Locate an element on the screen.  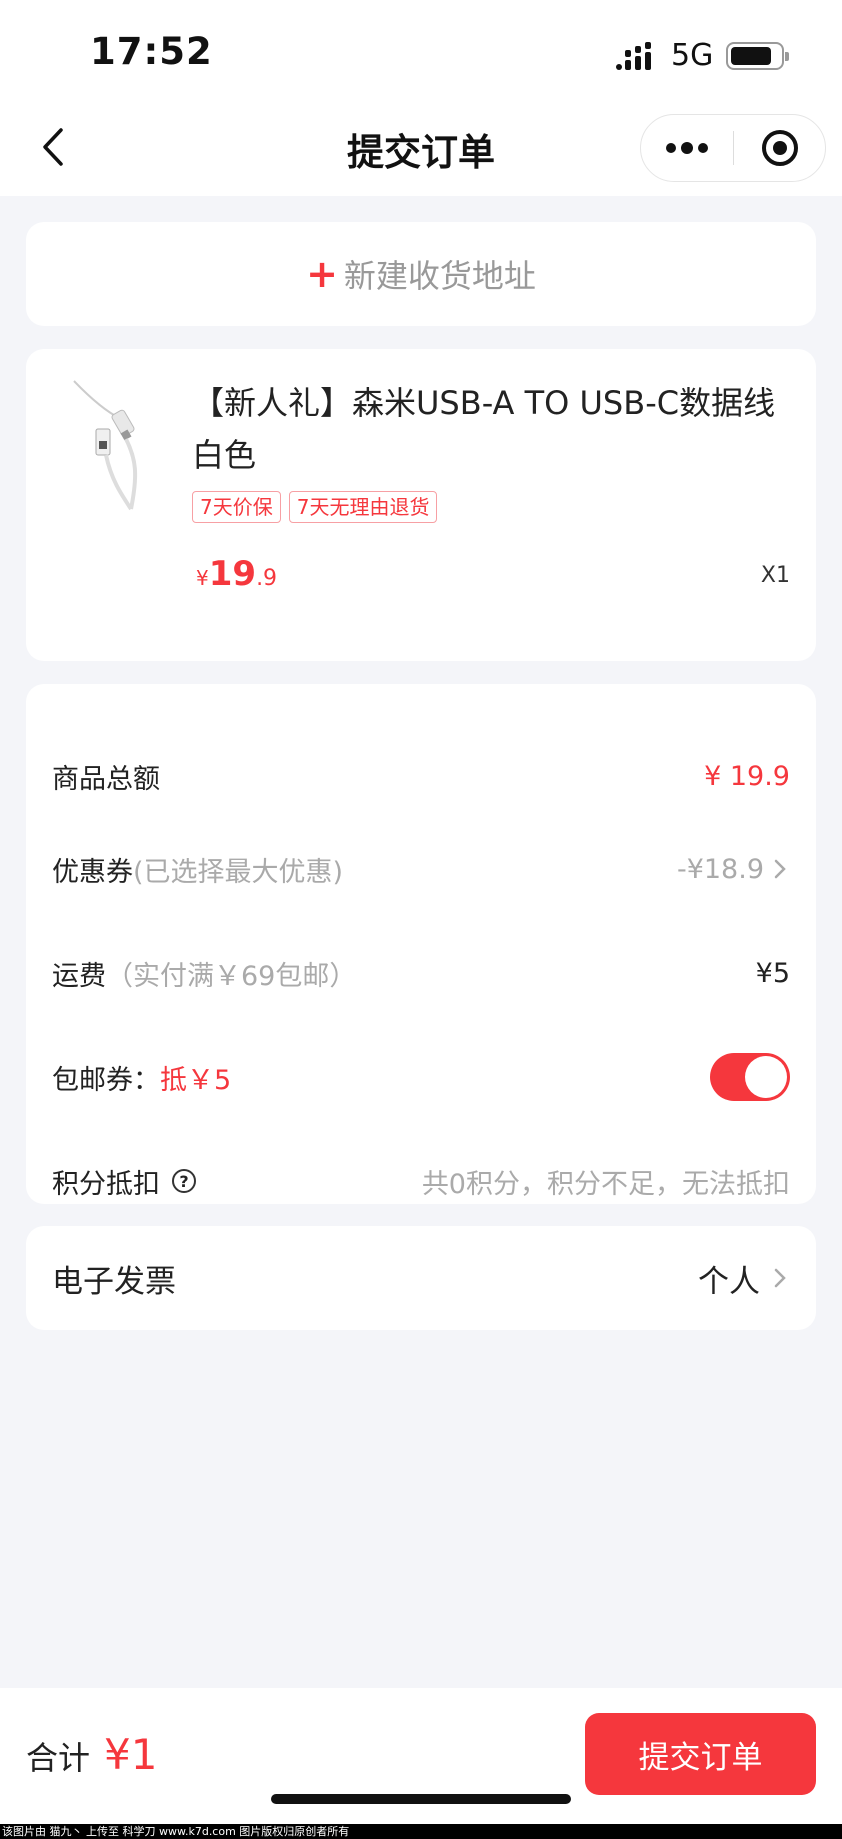
help-icon: ? is located at coordinates (184, 1181).